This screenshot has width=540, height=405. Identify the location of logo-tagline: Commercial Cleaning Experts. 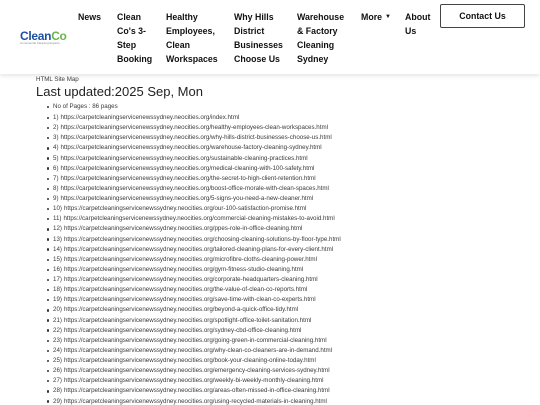
(40, 43).